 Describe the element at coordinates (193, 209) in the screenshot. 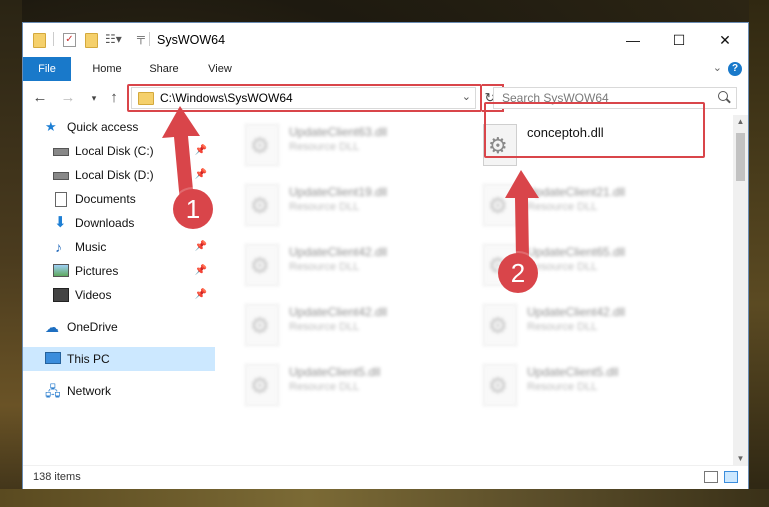

I see `step-1-badge: 1` at that location.